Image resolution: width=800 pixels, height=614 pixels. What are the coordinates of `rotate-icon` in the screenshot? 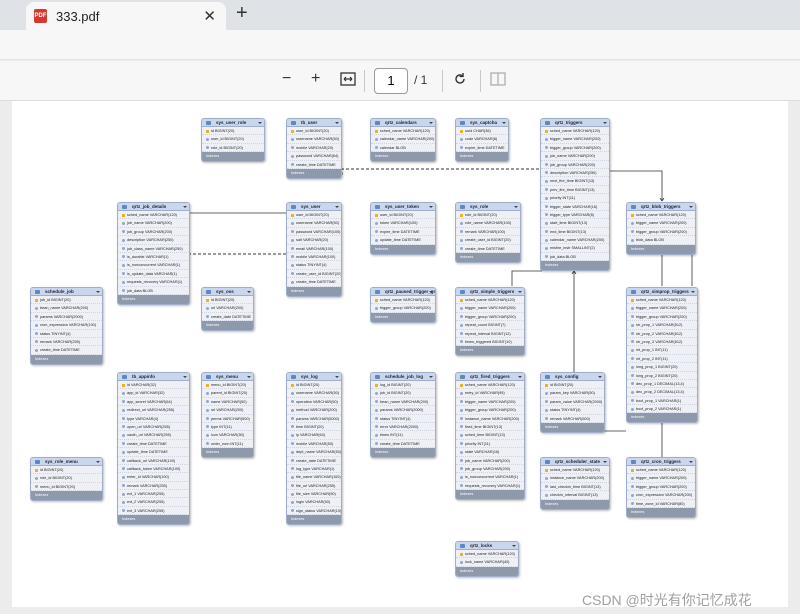 It's located at (460, 81).